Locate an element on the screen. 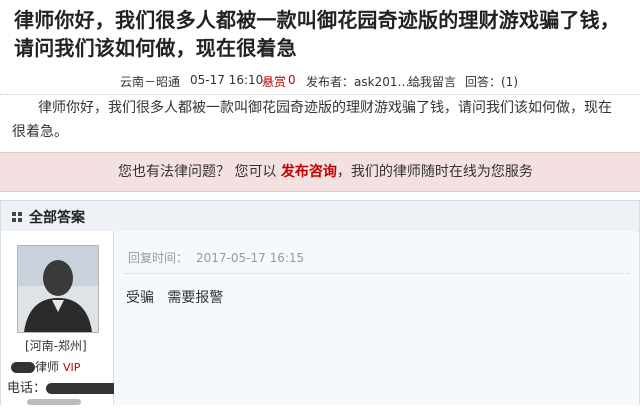 The image size is (640, 408). avatar-photo-icon is located at coordinates (58, 289).